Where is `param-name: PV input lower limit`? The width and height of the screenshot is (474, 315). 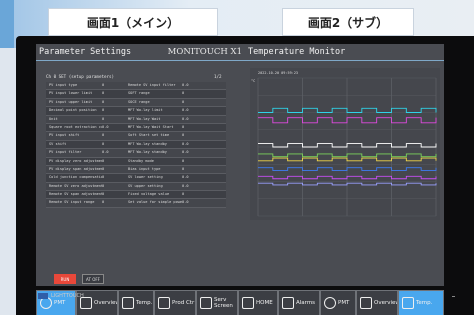 param-name: PV input lower limit is located at coordinates (71, 93).